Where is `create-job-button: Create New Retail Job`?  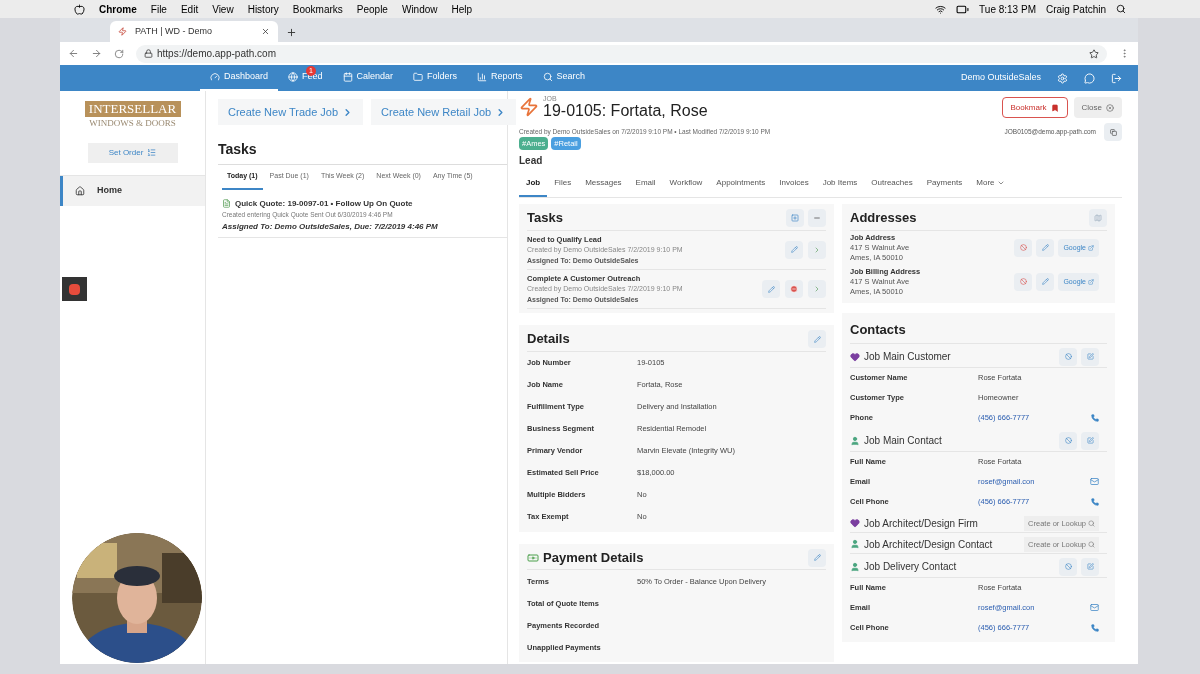 create-job-button: Create New Retail Job is located at coordinates (444, 112).